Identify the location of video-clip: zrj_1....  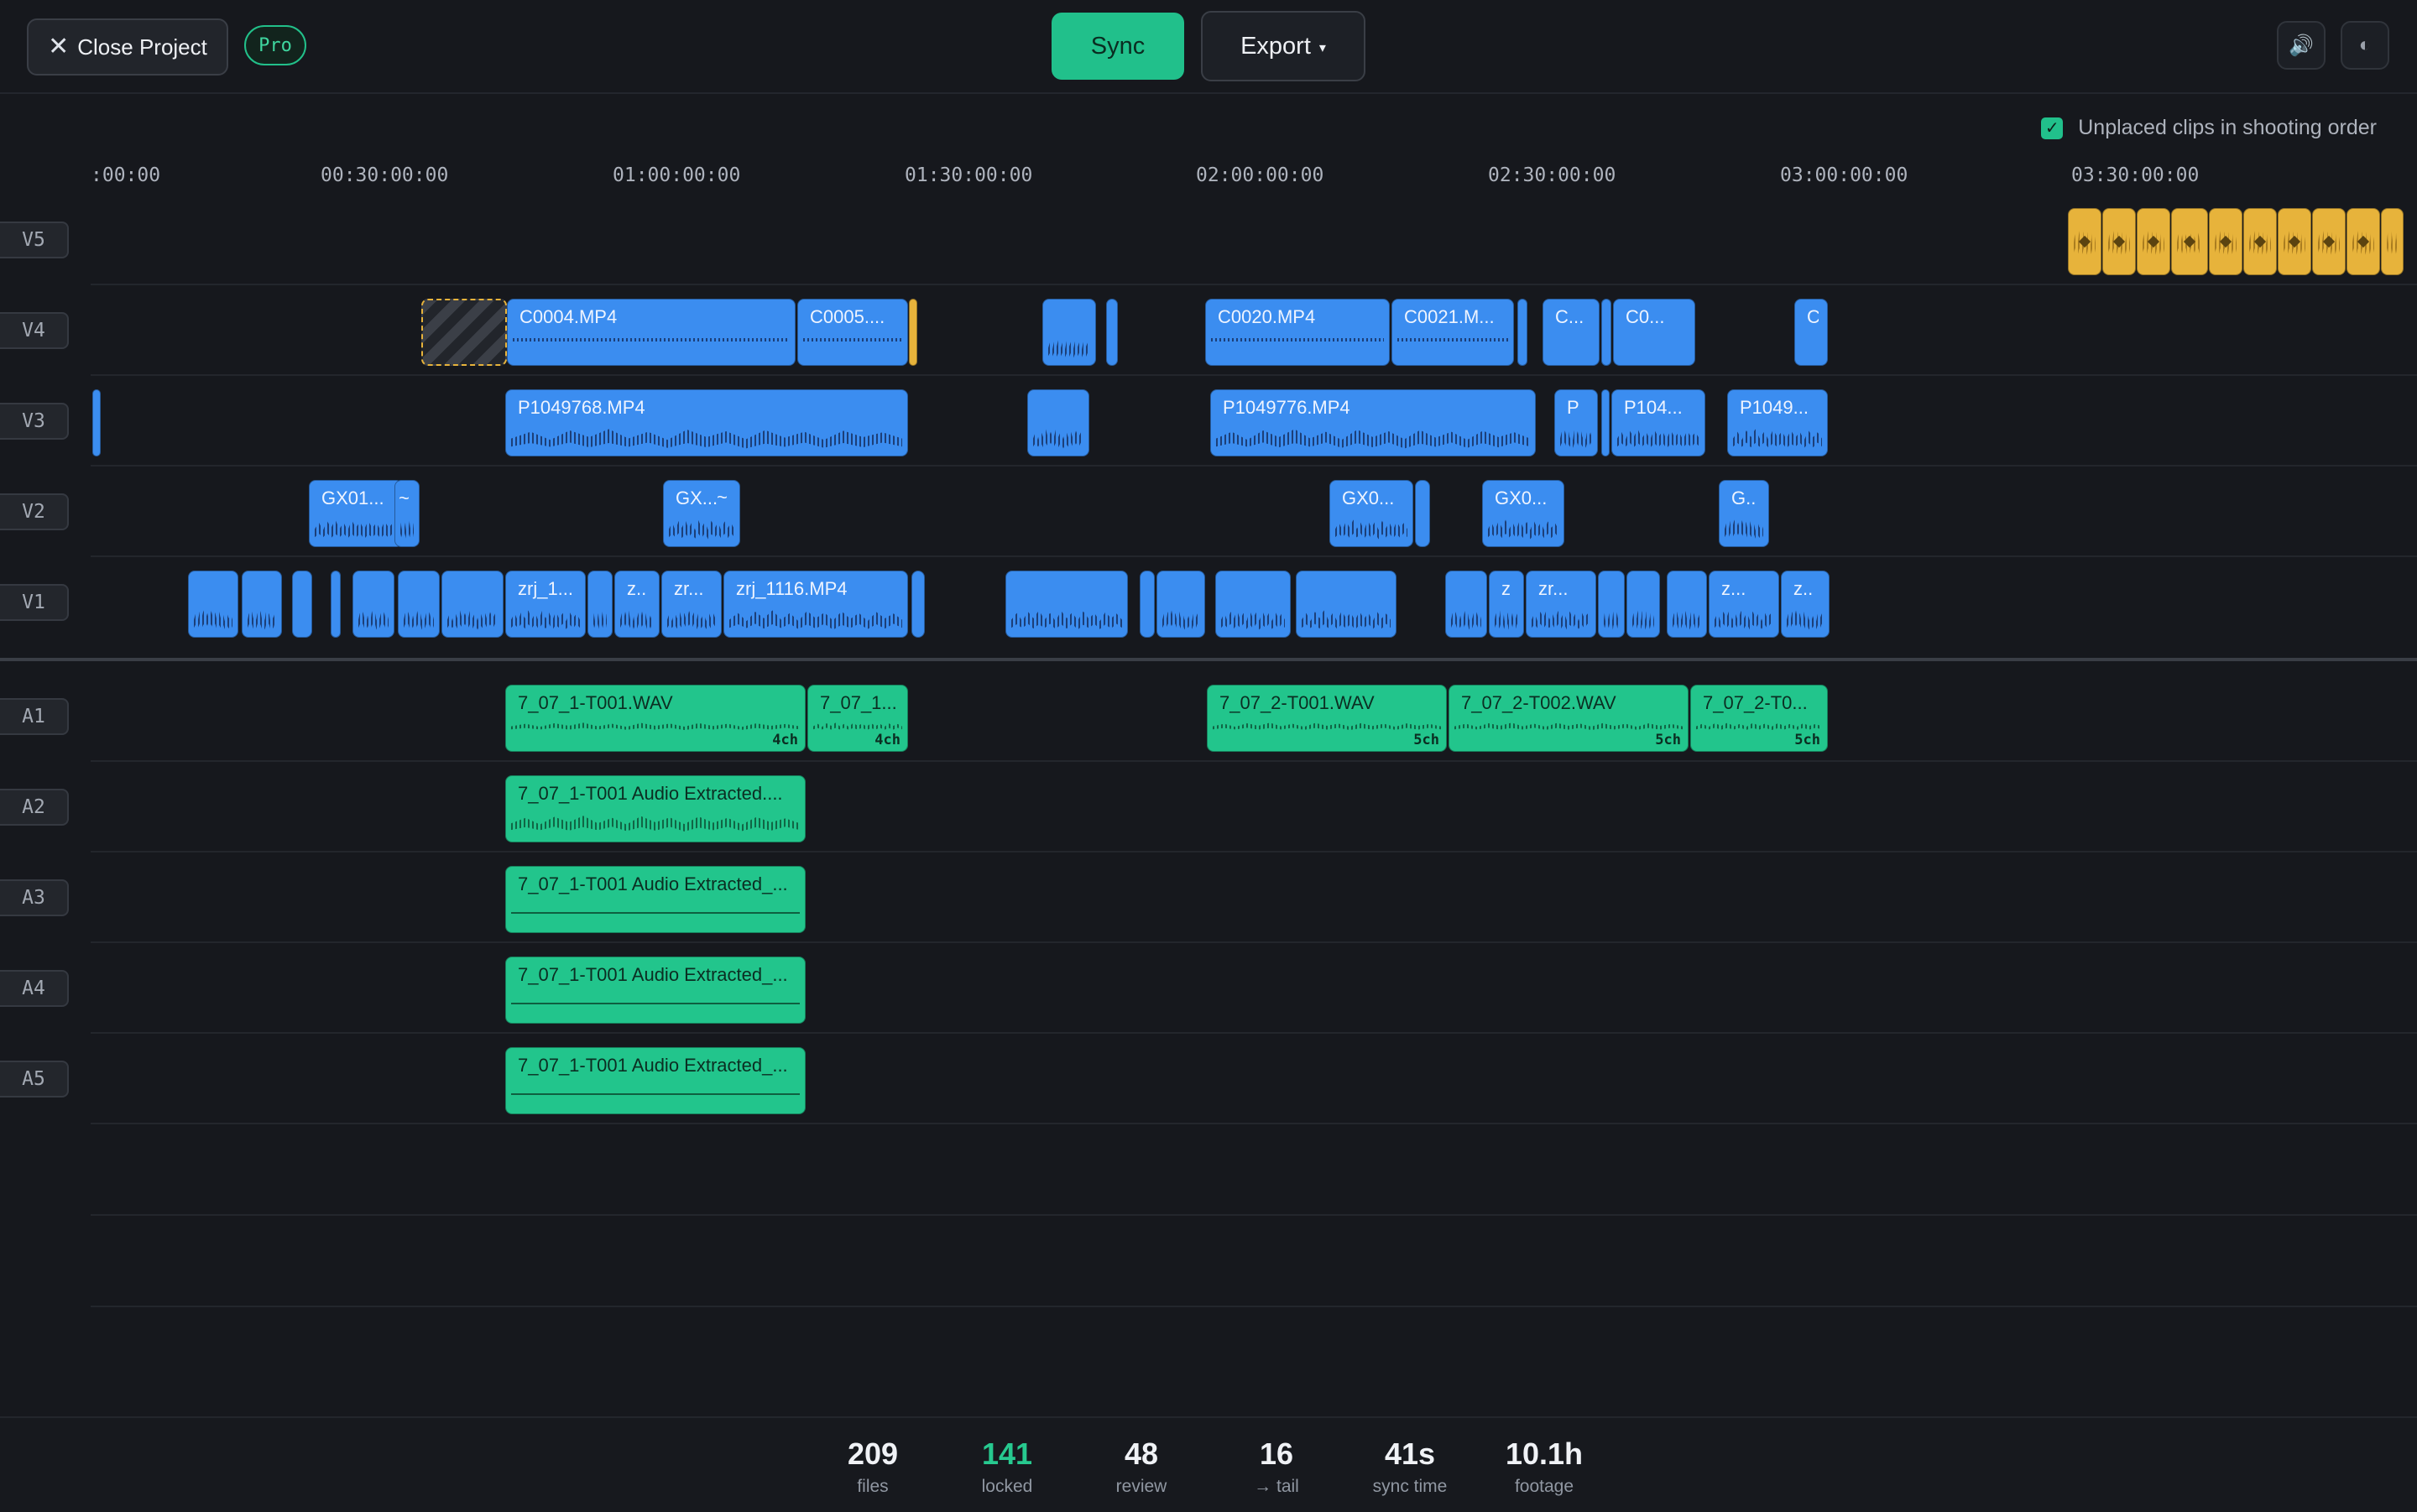
(545, 604).